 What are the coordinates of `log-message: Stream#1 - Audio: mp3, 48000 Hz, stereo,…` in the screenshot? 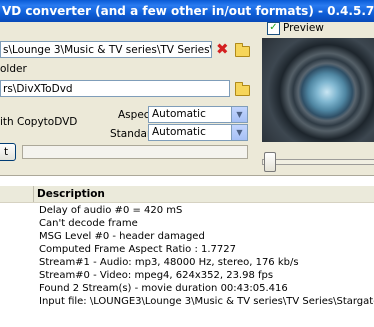 It's located at (169, 262).